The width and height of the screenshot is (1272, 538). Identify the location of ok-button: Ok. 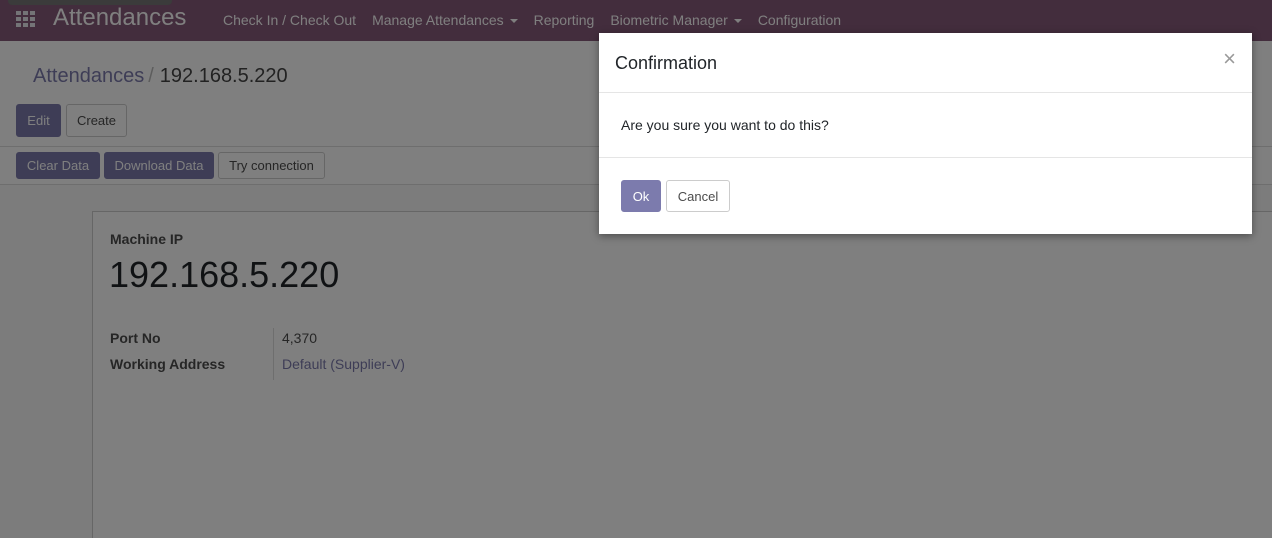
(641, 196).